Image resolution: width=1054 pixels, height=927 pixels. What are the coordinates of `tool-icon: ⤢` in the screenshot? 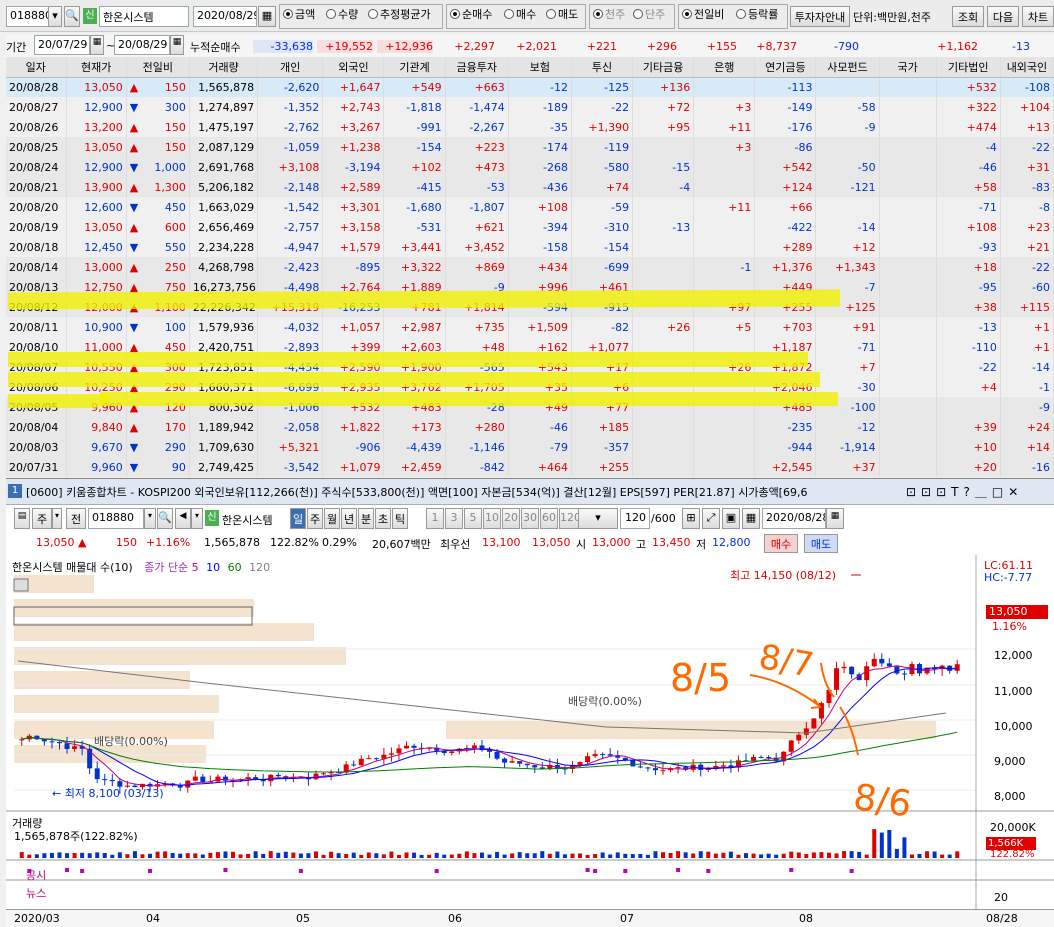 It's located at (711, 518).